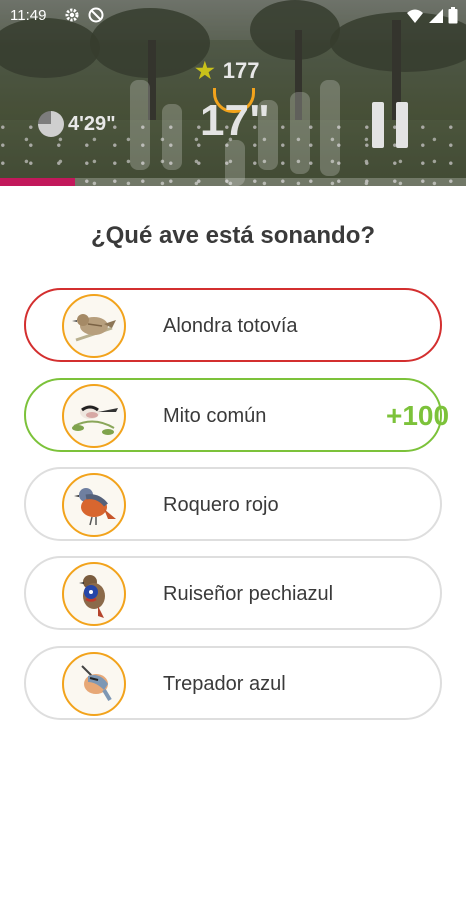  What do you see at coordinates (94, 326) in the screenshot?
I see `bird-avatar-alondra` at bounding box center [94, 326].